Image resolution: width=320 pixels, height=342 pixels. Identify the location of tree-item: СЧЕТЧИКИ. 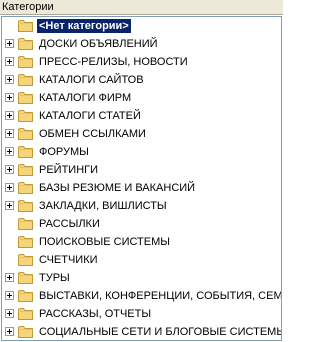
(141, 260).